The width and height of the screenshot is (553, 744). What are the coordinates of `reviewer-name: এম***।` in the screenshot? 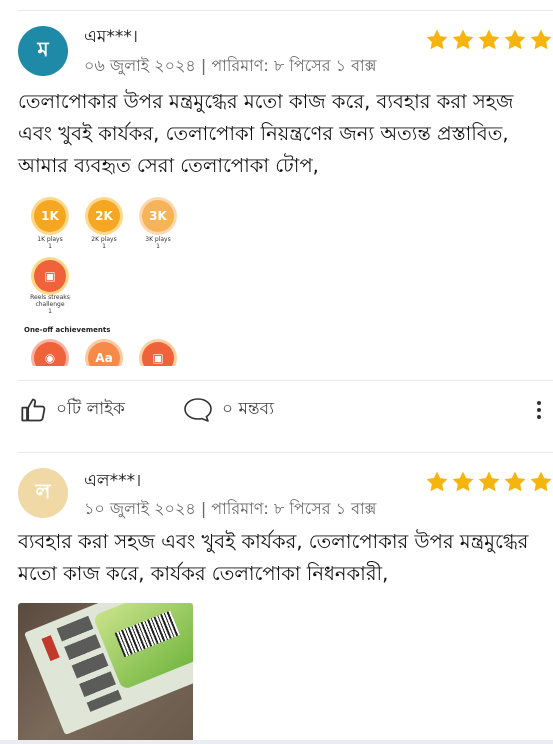 It's located at (111, 37).